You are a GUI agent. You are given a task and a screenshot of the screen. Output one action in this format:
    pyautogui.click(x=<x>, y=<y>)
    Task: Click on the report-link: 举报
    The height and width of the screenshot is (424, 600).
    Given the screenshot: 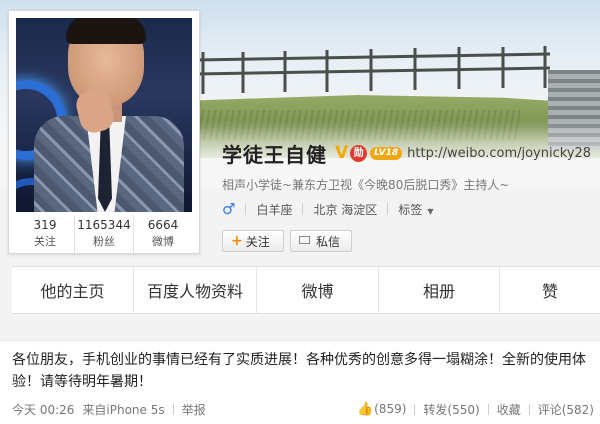 What is the action you would take?
    pyautogui.click(x=194, y=409)
    